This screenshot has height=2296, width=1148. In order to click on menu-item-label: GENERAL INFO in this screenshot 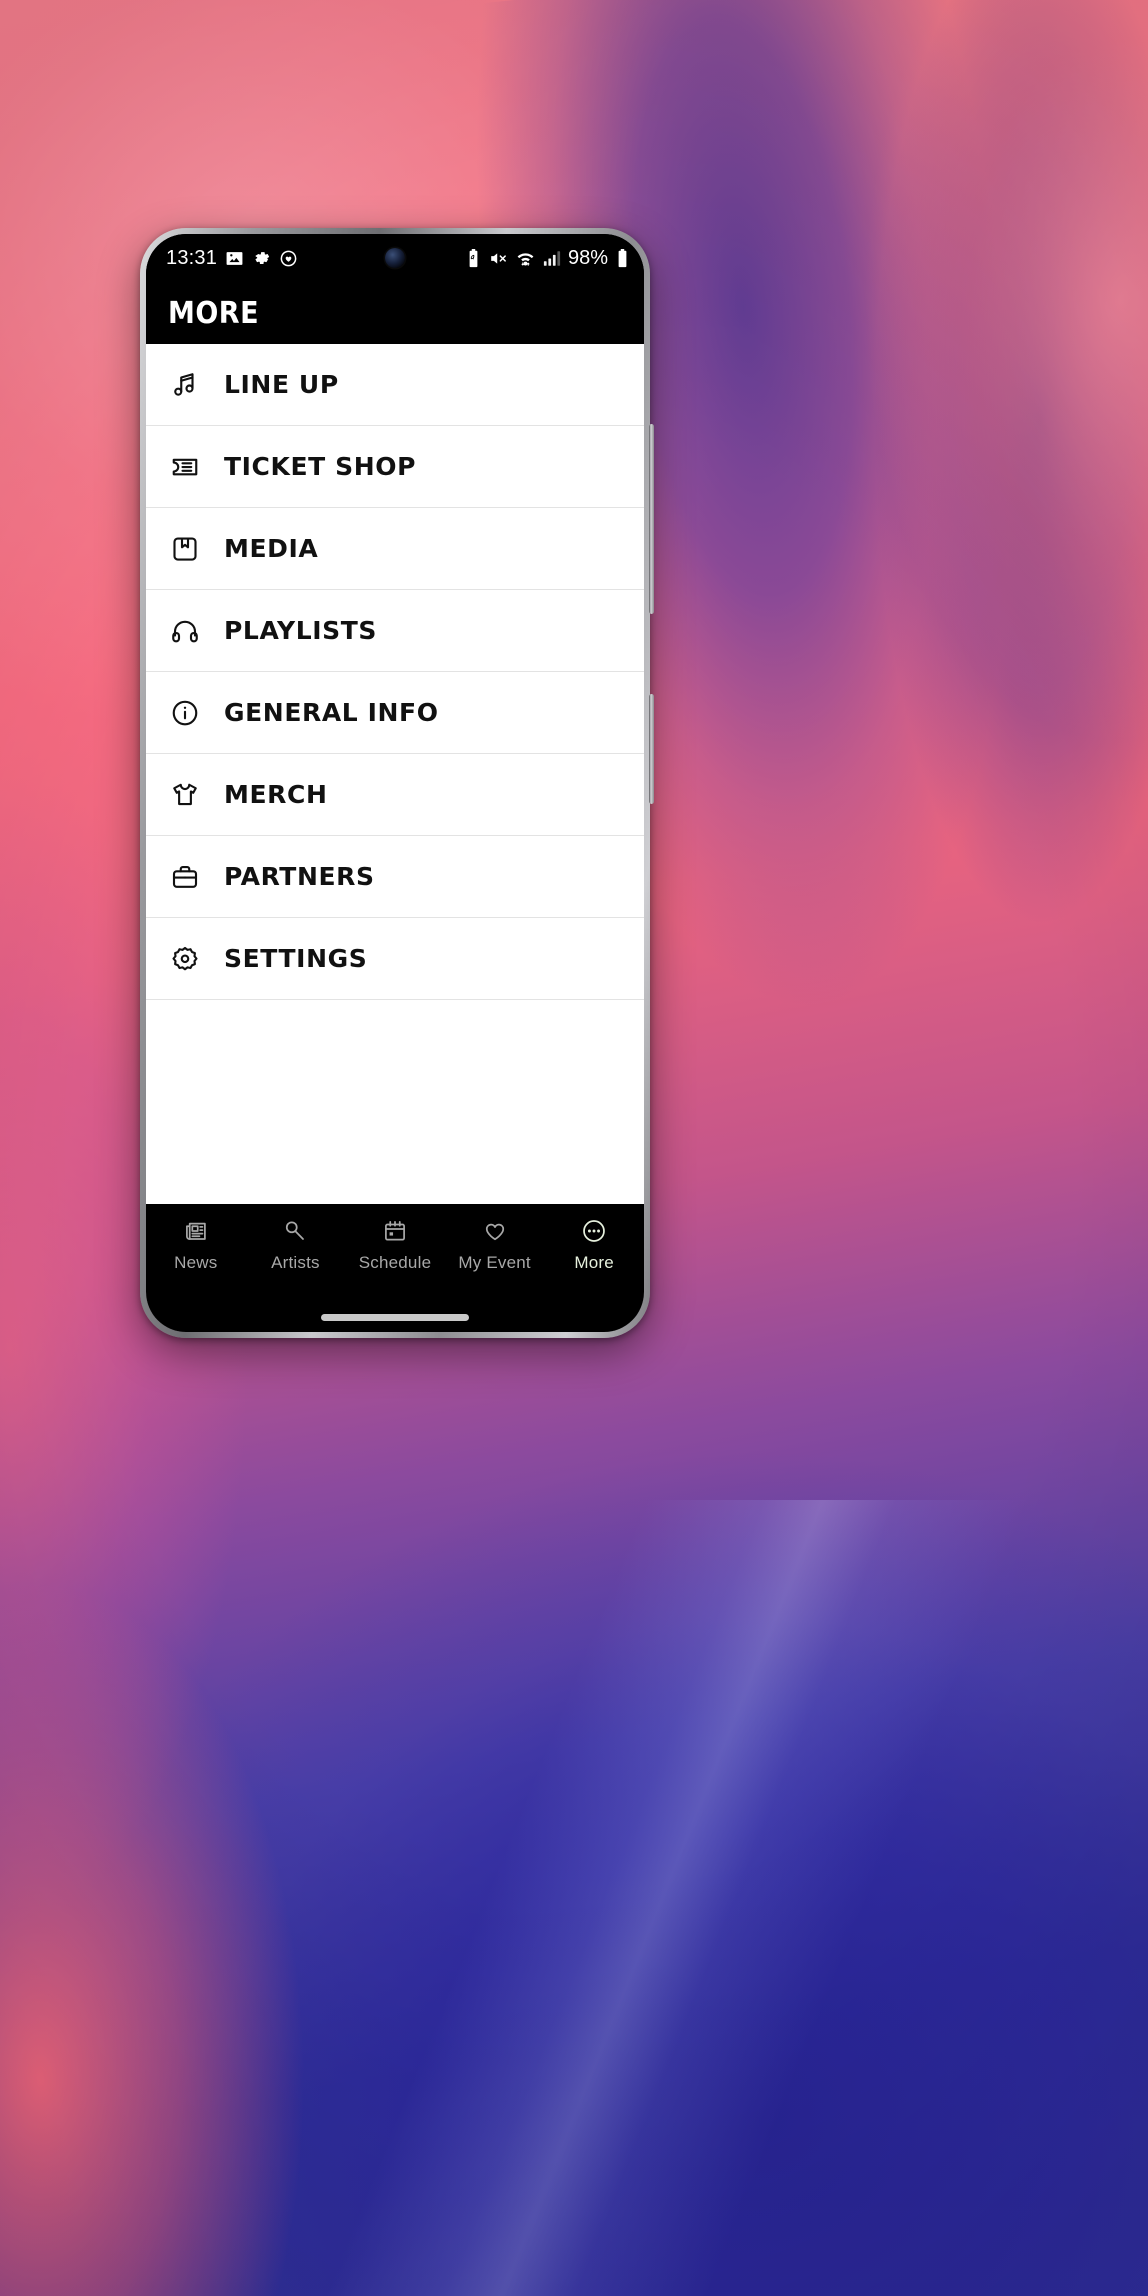, I will do `click(331, 712)`.